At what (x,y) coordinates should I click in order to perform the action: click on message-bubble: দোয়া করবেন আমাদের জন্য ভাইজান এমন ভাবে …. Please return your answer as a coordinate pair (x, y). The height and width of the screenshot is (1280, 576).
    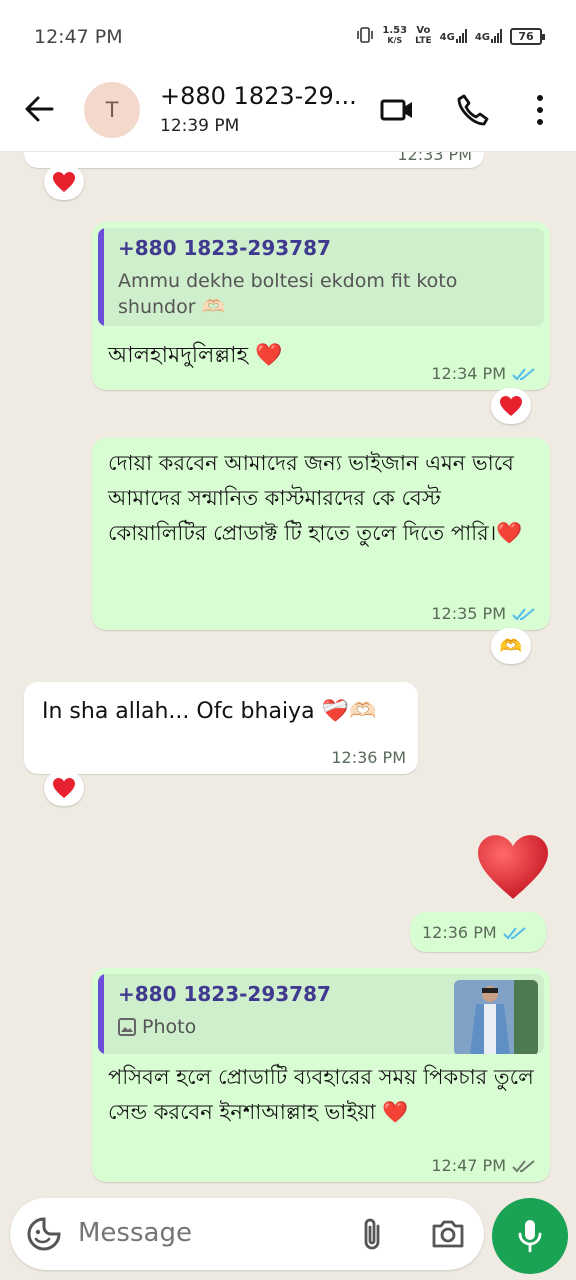
    Looking at the image, I should click on (321, 534).